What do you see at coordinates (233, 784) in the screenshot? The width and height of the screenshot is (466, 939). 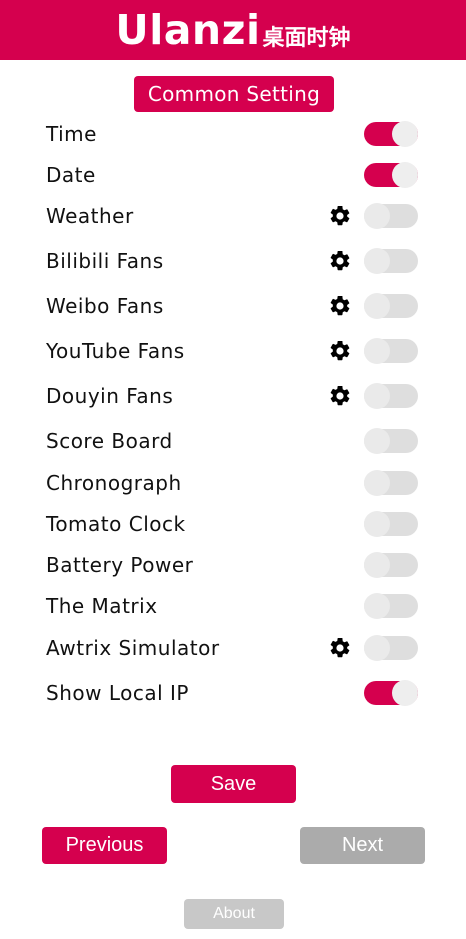 I see `save-button: Save` at bounding box center [233, 784].